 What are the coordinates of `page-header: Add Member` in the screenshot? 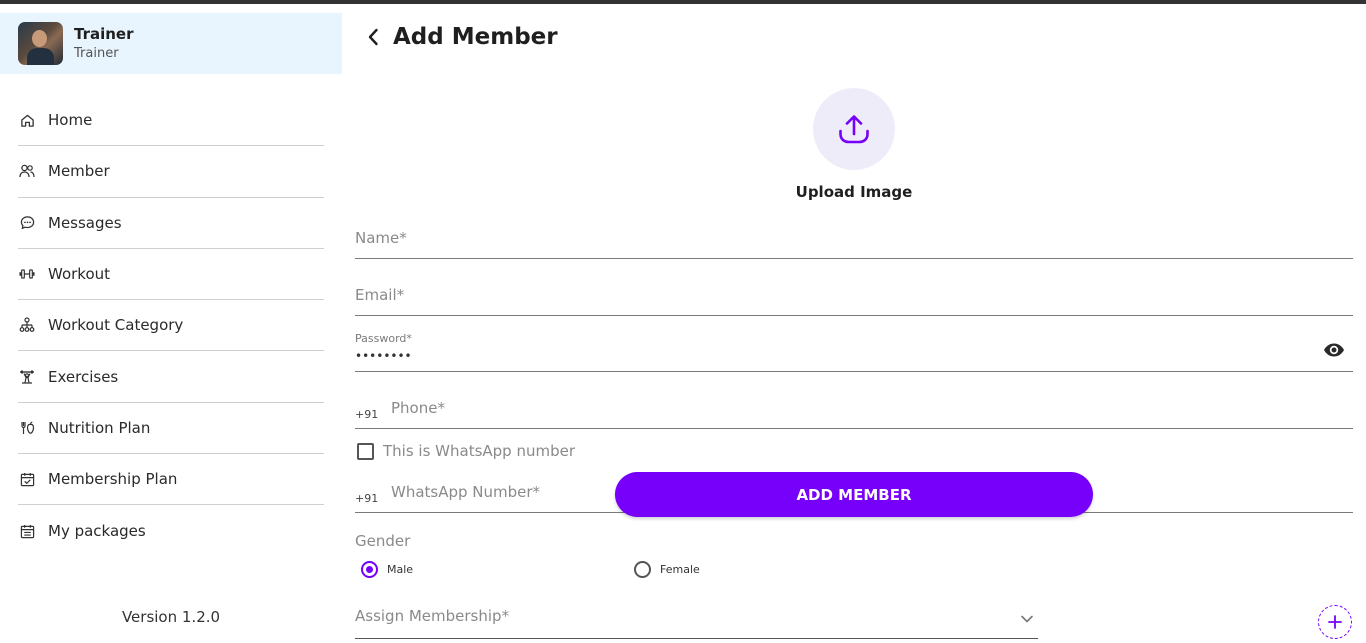 It's located at (462, 37).